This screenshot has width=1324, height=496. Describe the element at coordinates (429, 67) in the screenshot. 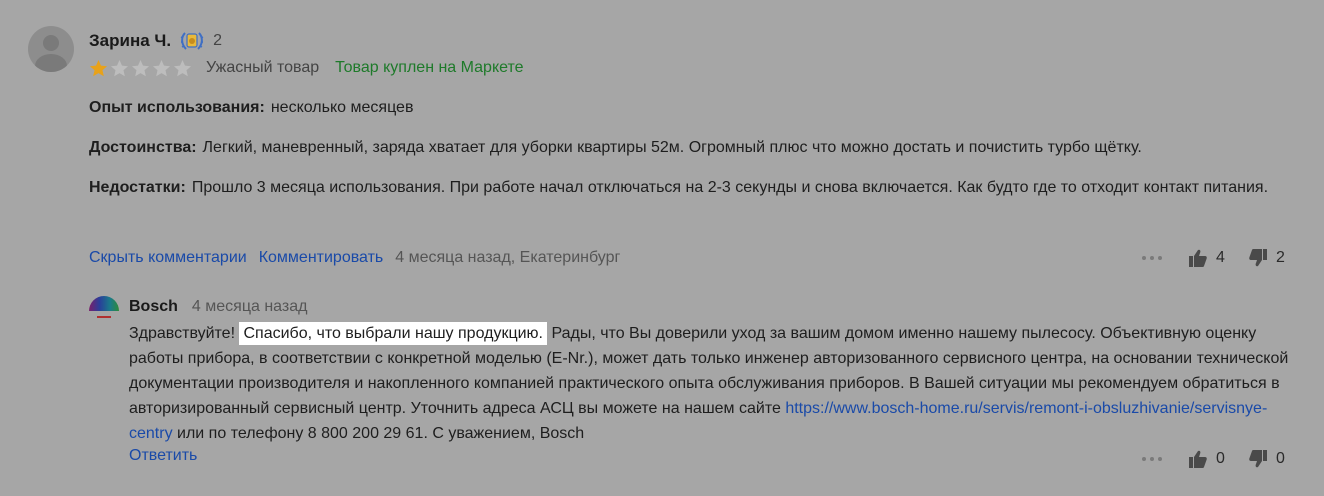

I see `purchase-note: Товар куплен на Маркете` at that location.